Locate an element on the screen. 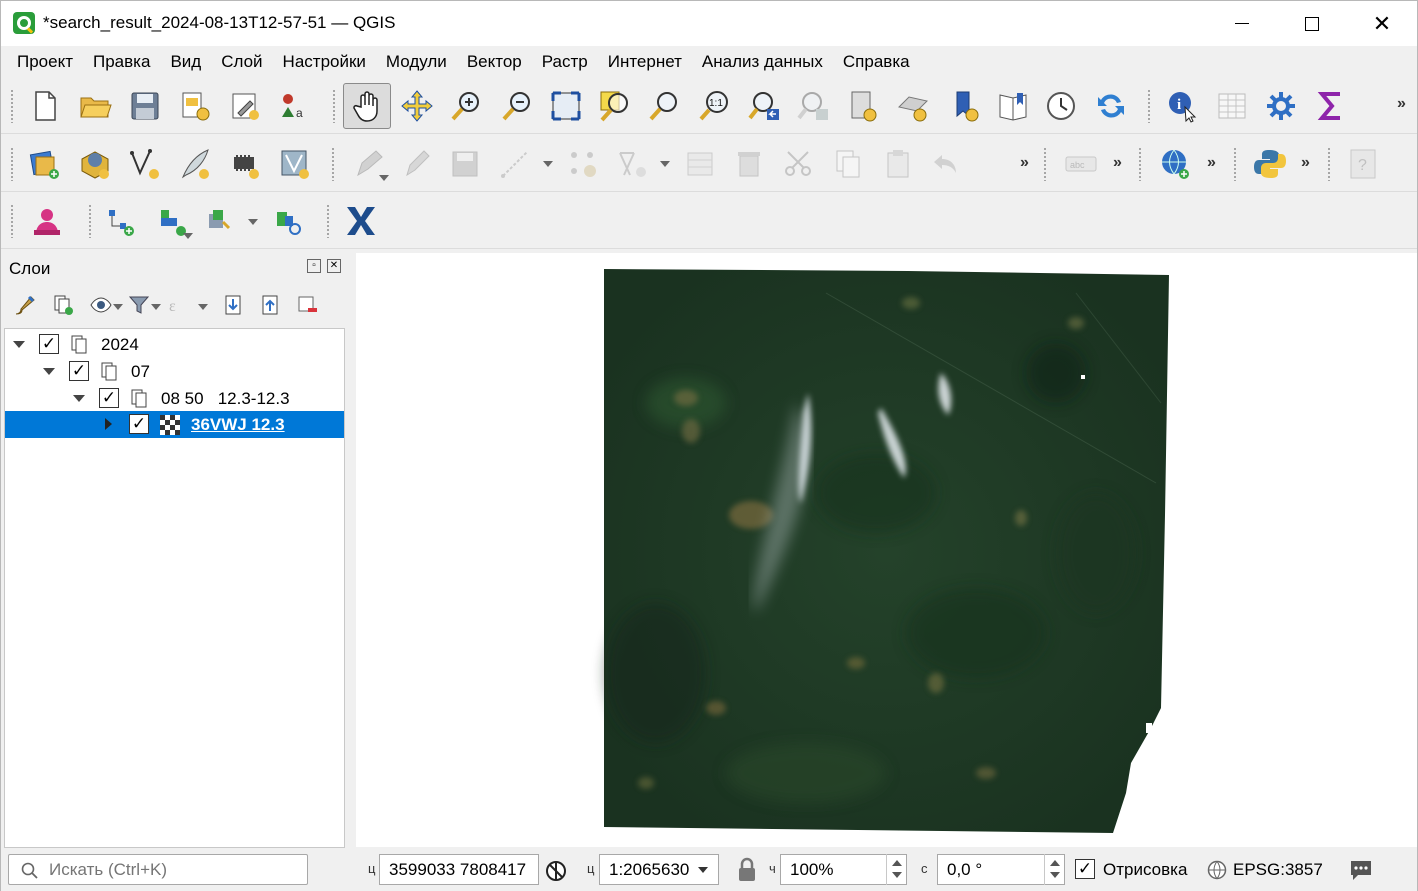 This screenshot has width=1418, height=891. data-source-manager-button is located at coordinates (45, 164).